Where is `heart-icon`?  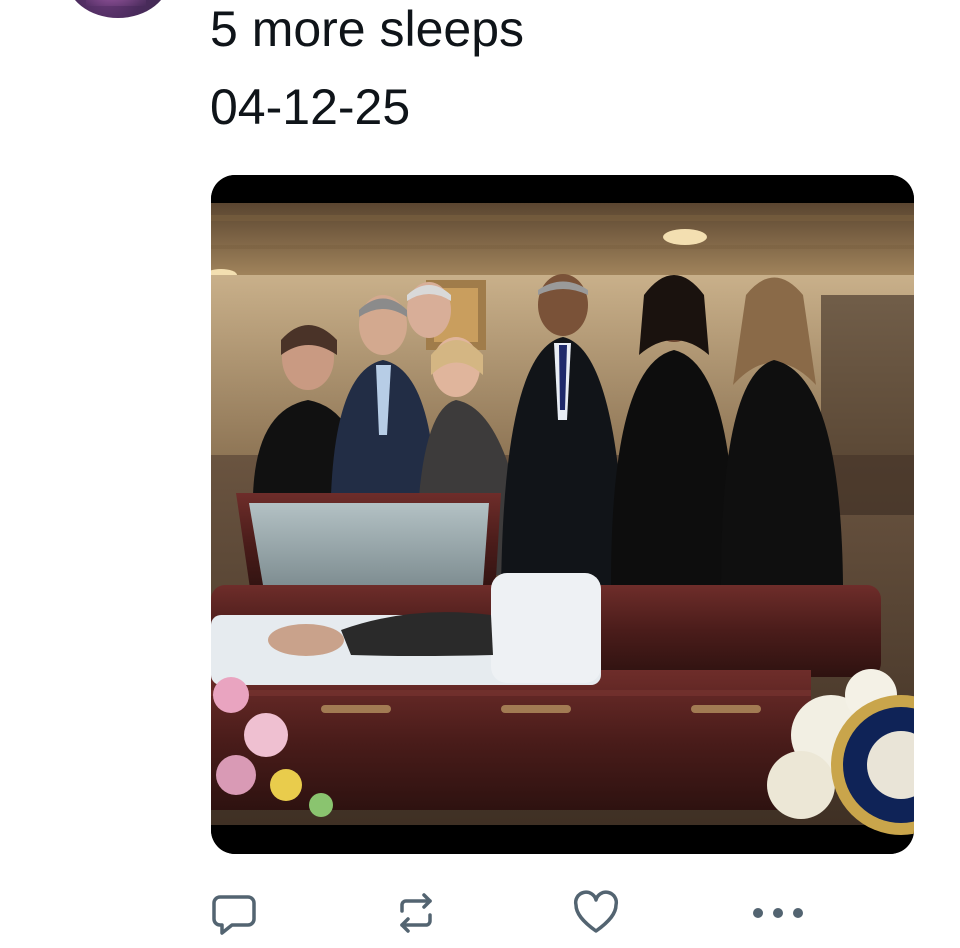
heart-icon is located at coordinates (596, 913).